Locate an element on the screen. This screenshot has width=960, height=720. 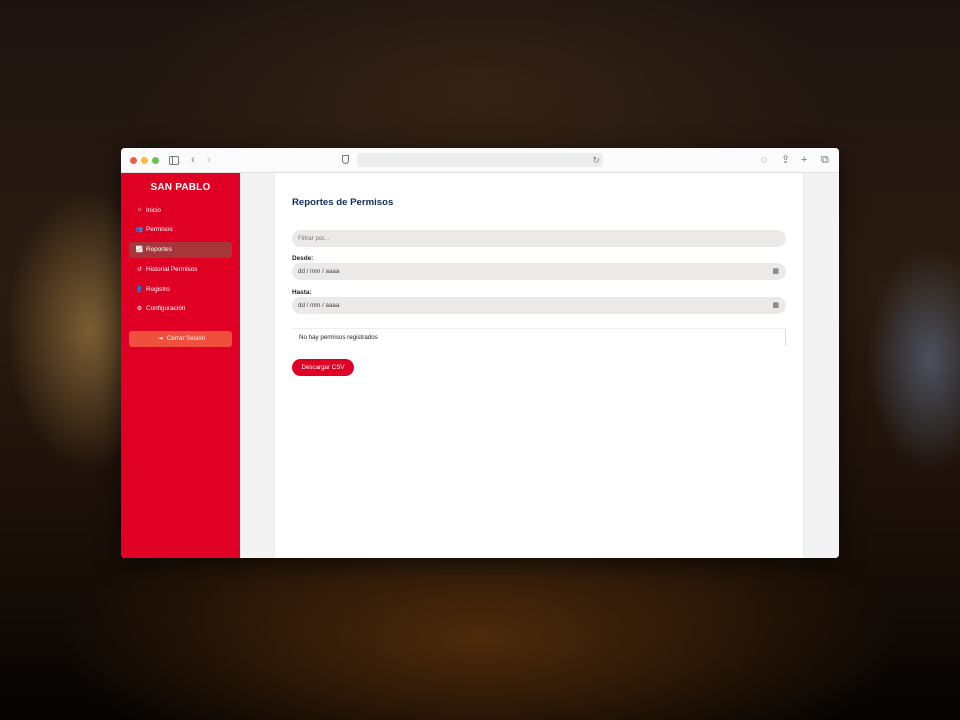
address-bar: ↻ is located at coordinates (480, 160).